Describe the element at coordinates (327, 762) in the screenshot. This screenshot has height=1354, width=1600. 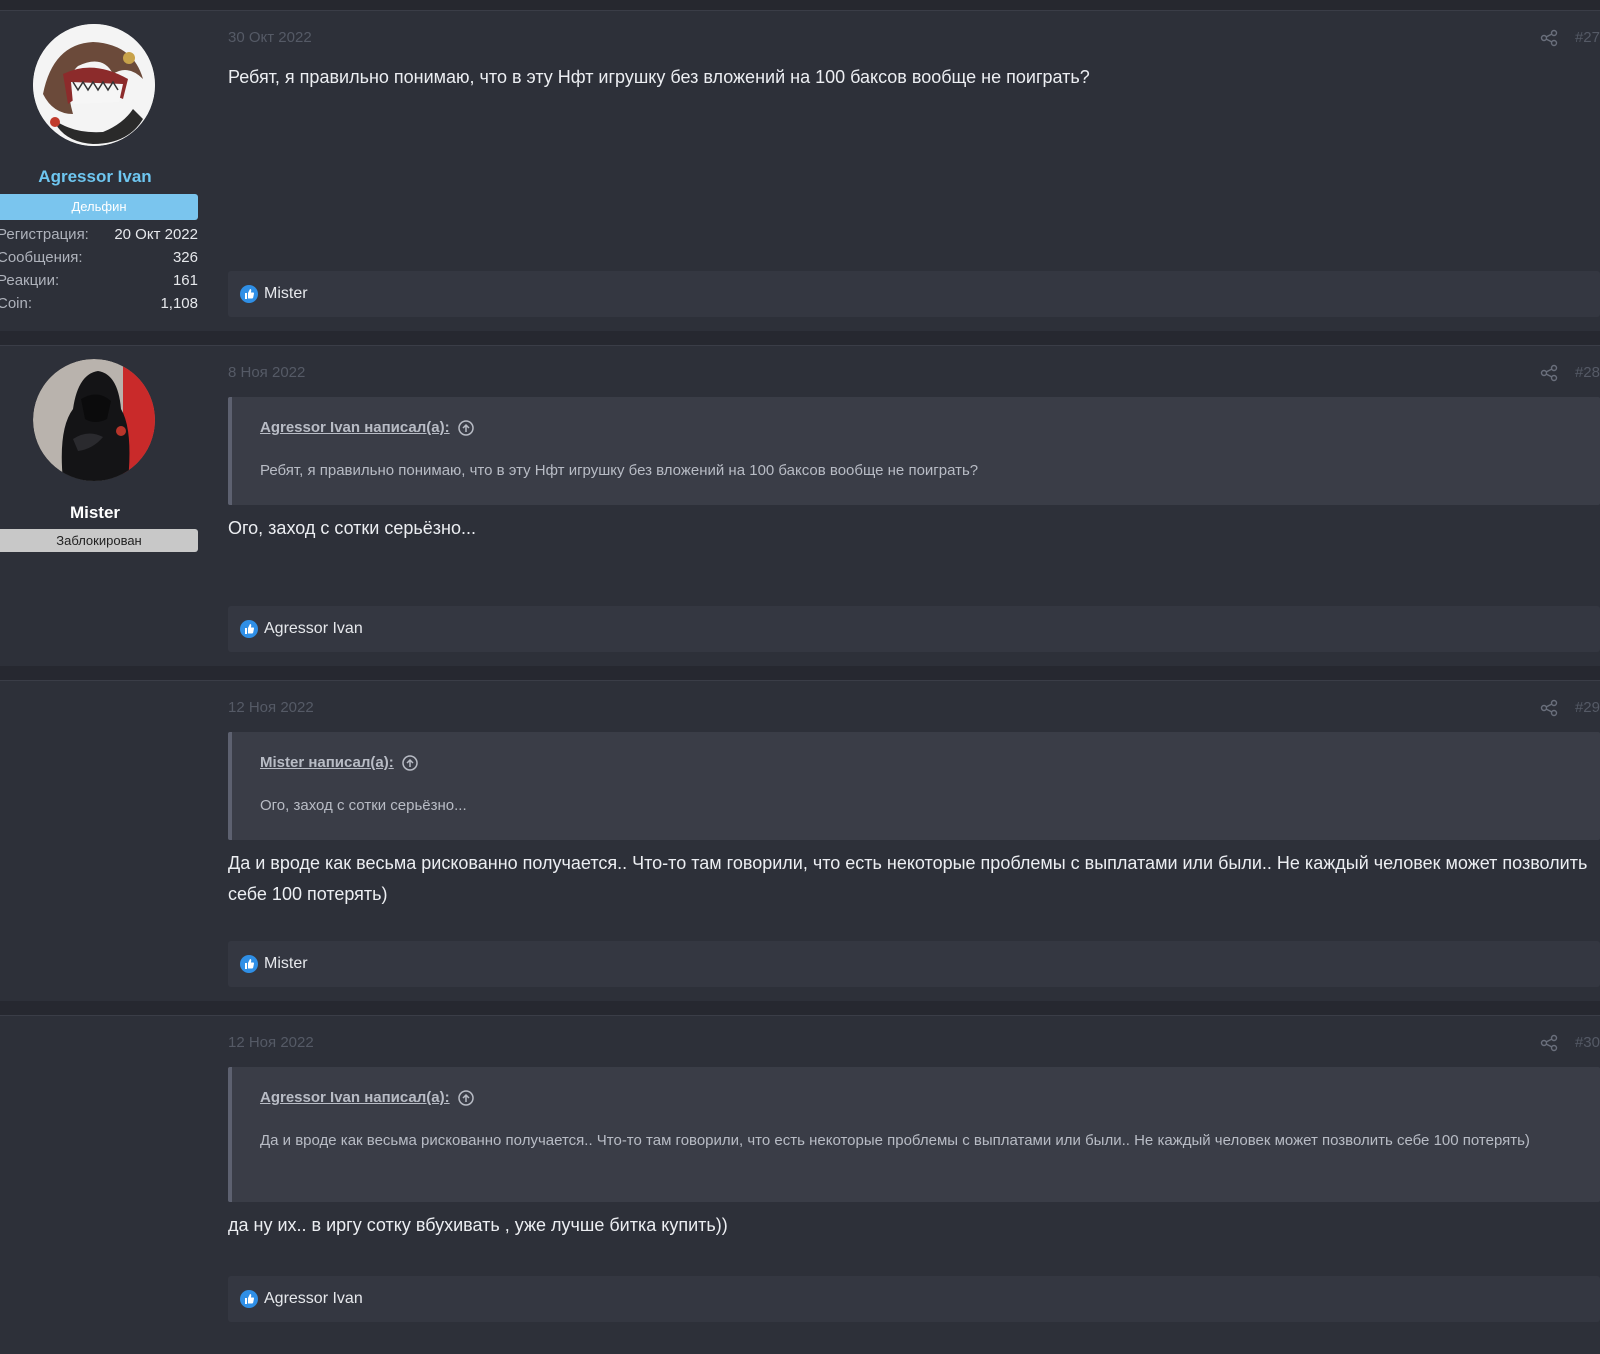
I see `quote-author: Mister написал(а):` at that location.